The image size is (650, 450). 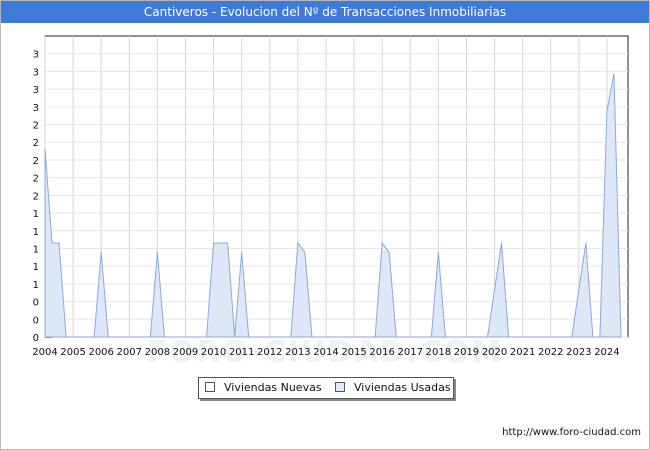 What do you see at coordinates (269, 352) in the screenshot?
I see `x-tick-label: 2012` at bounding box center [269, 352].